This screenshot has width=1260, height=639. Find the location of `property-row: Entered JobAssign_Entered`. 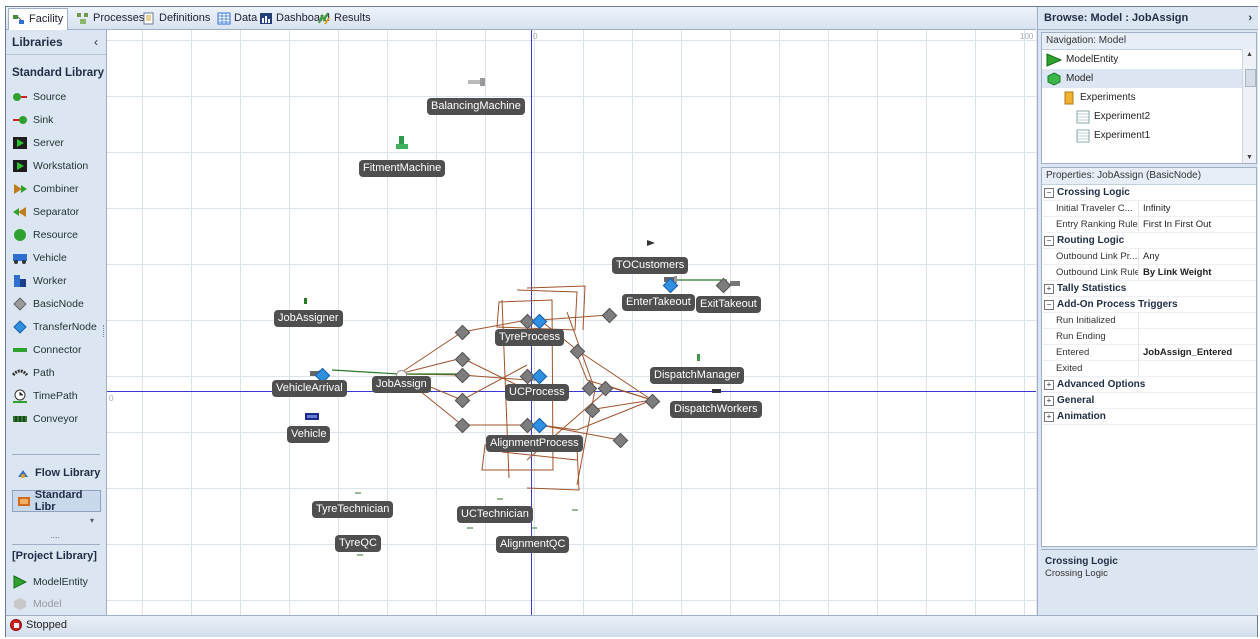

property-row: Entered JobAssign_Entered is located at coordinates (1149, 353).